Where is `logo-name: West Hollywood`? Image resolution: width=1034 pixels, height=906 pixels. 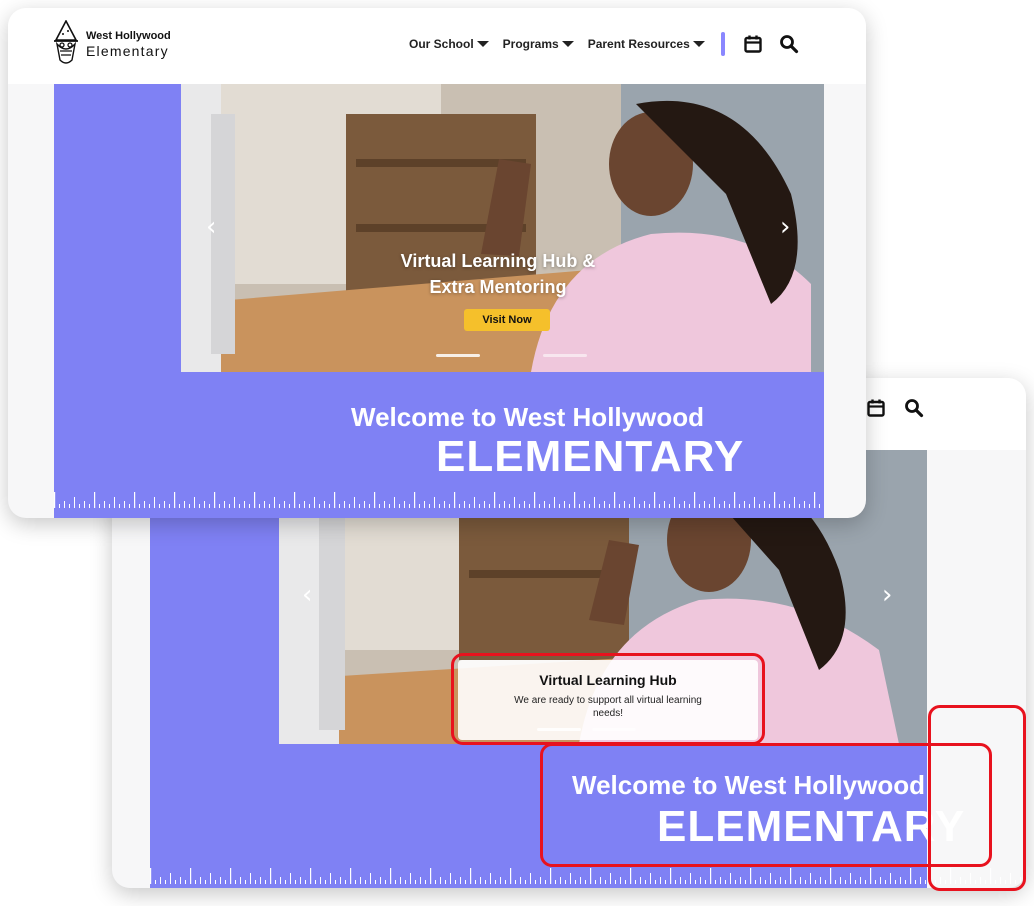
logo-name: West Hollywood is located at coordinates (128, 35).